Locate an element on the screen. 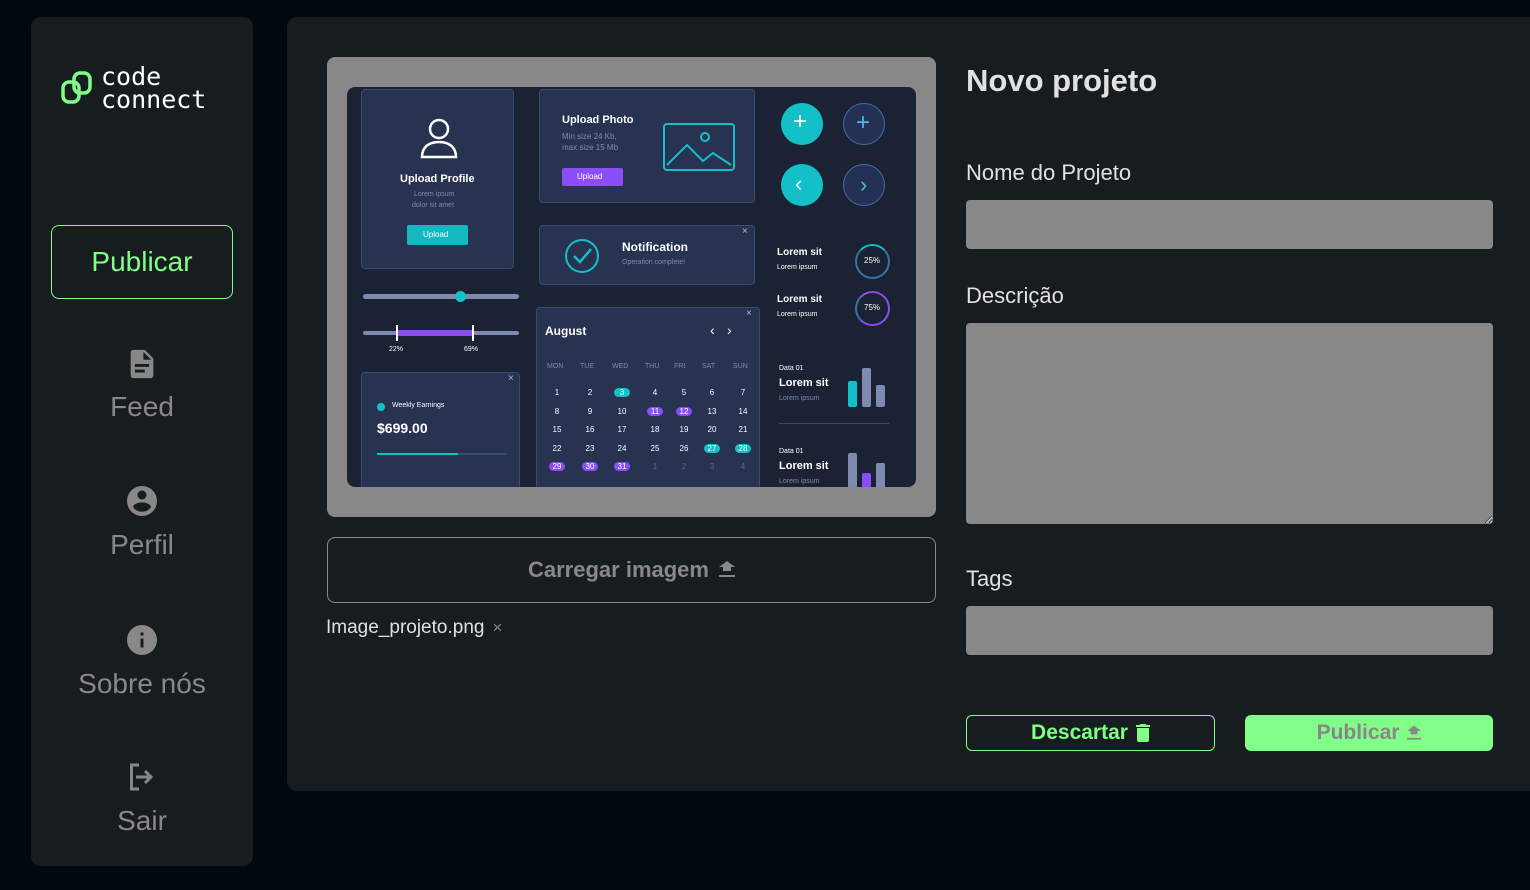 The width and height of the screenshot is (1530, 890). sidebar-item-sobre-nos: Sobre nós is located at coordinates (142, 661).